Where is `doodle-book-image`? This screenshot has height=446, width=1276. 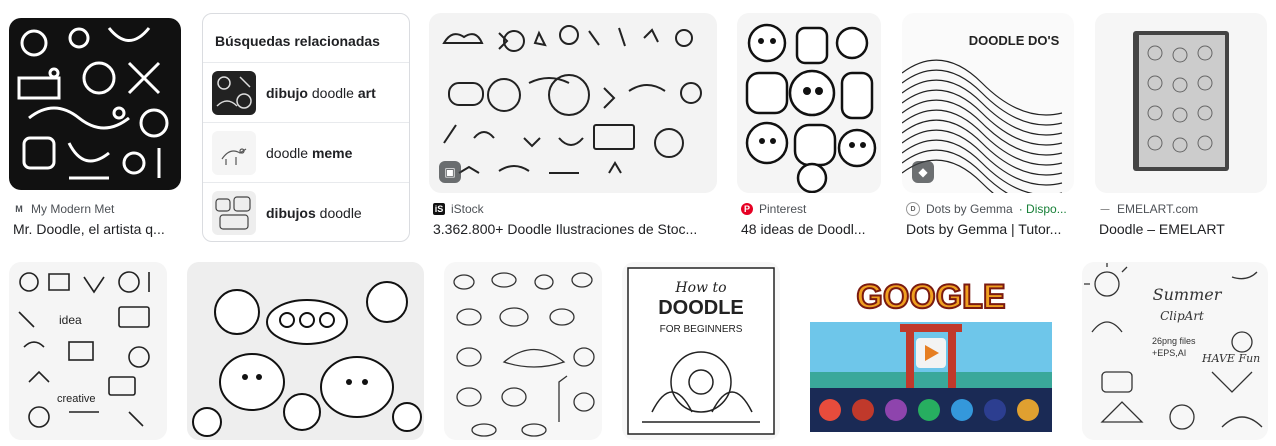
doodle-book-image is located at coordinates (1181, 101).